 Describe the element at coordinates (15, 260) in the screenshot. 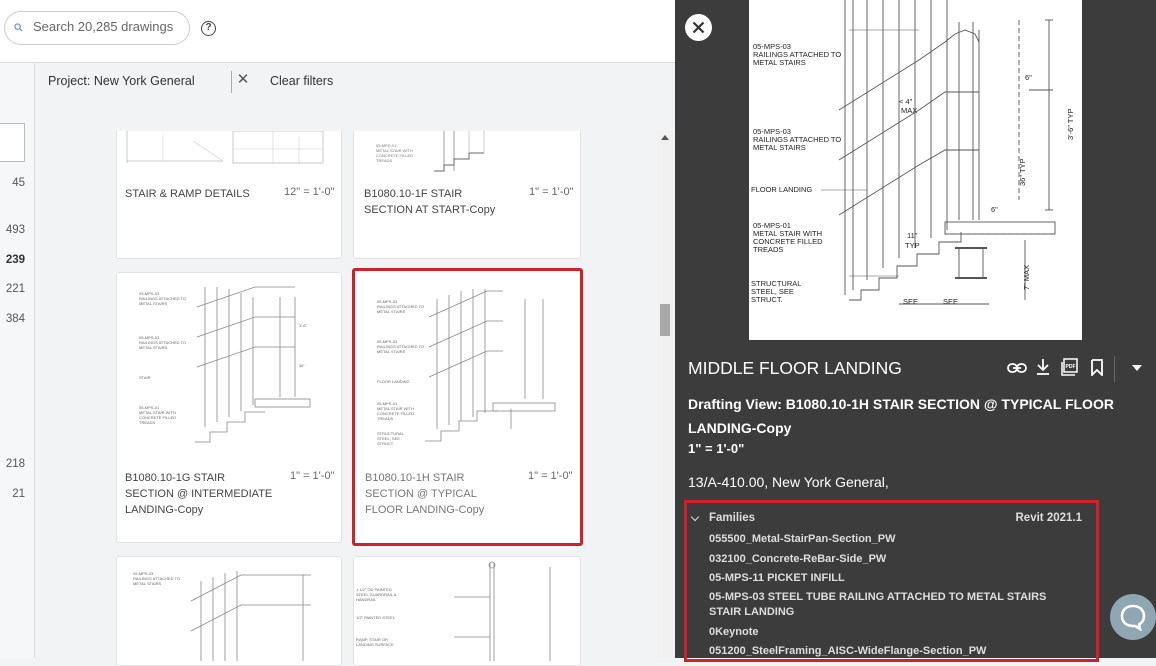

I see `count-label: 239` at that location.